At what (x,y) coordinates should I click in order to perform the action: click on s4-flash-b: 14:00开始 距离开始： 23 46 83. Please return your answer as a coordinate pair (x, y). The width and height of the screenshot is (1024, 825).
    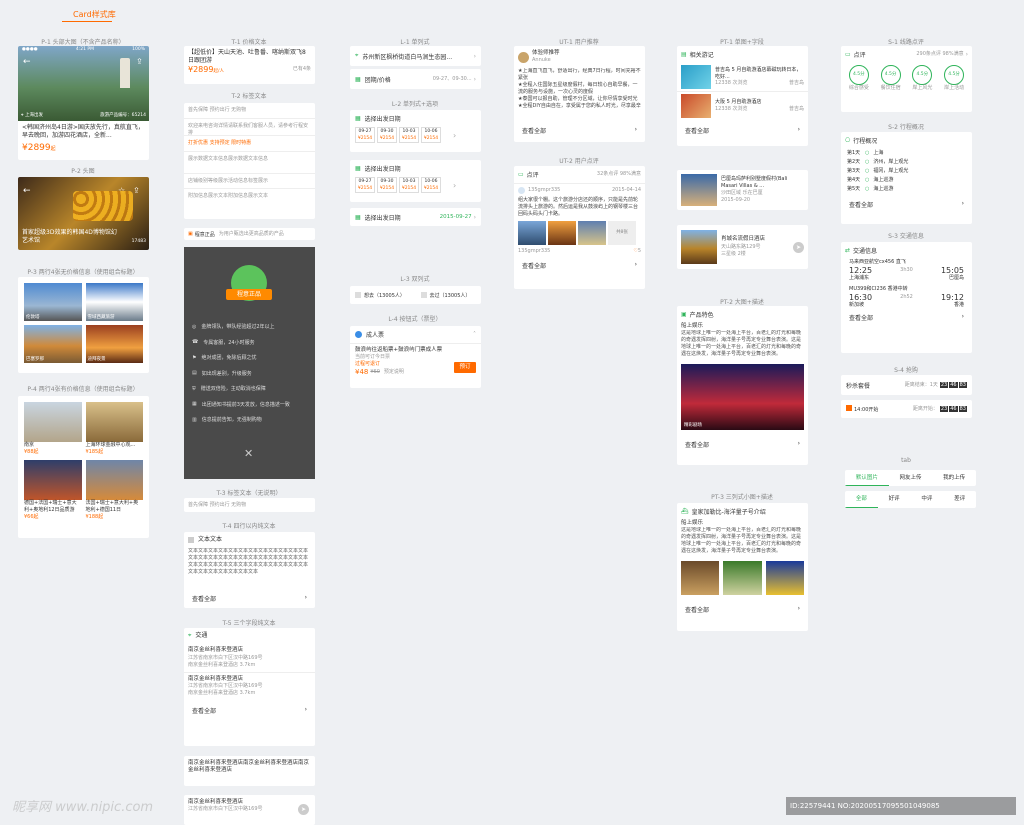
    Looking at the image, I should click on (906, 409).